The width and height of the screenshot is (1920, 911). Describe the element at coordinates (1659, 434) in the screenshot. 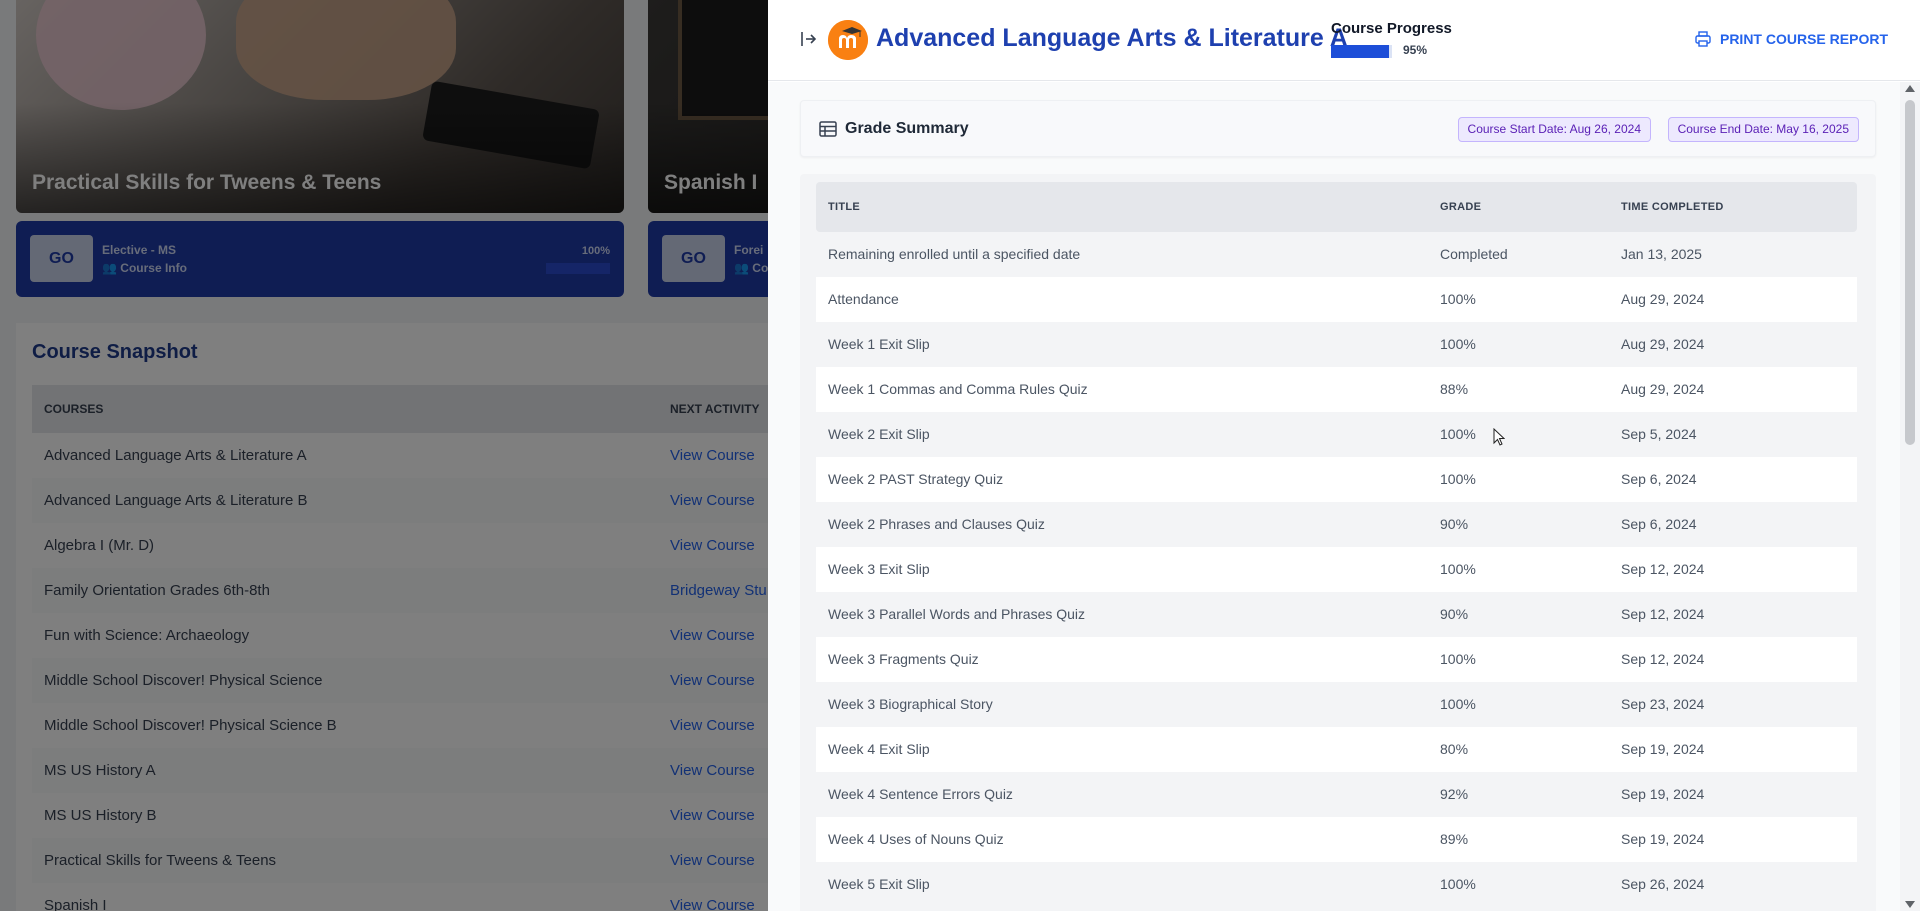

I see `time-completed: Sep 5, 2024` at that location.